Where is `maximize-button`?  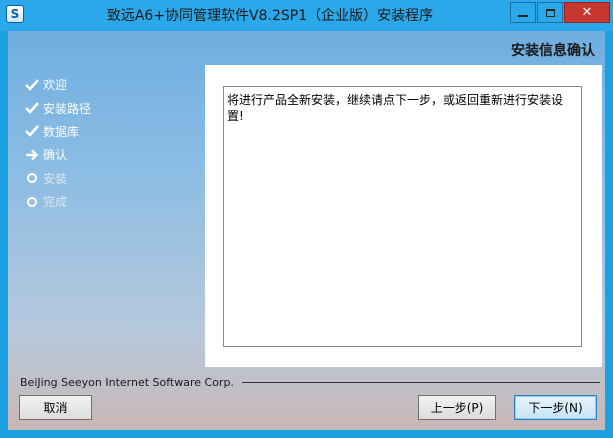 maximize-button is located at coordinates (550, 12).